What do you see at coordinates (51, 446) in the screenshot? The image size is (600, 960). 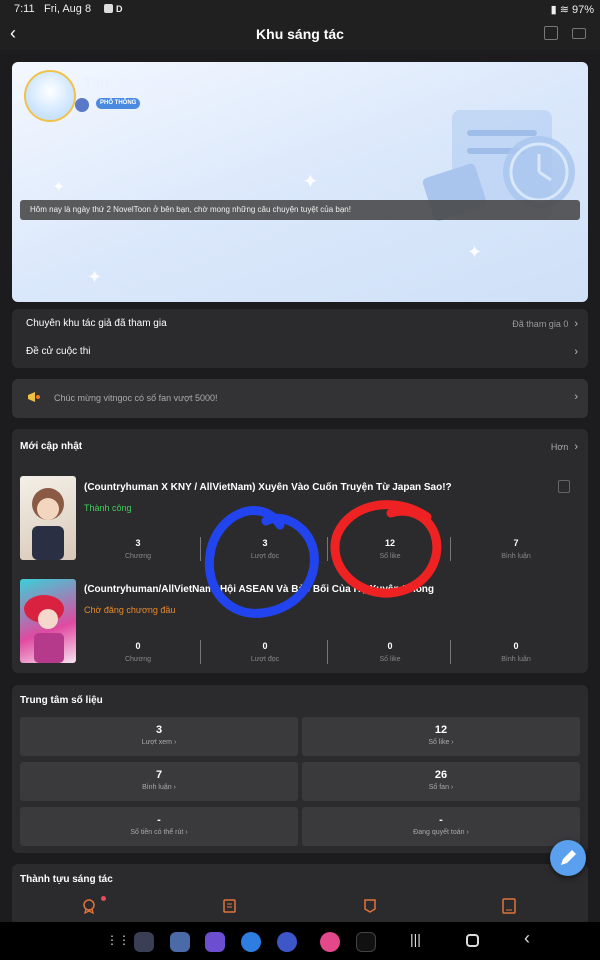 I see `section-title: Mới cập nhật` at bounding box center [51, 446].